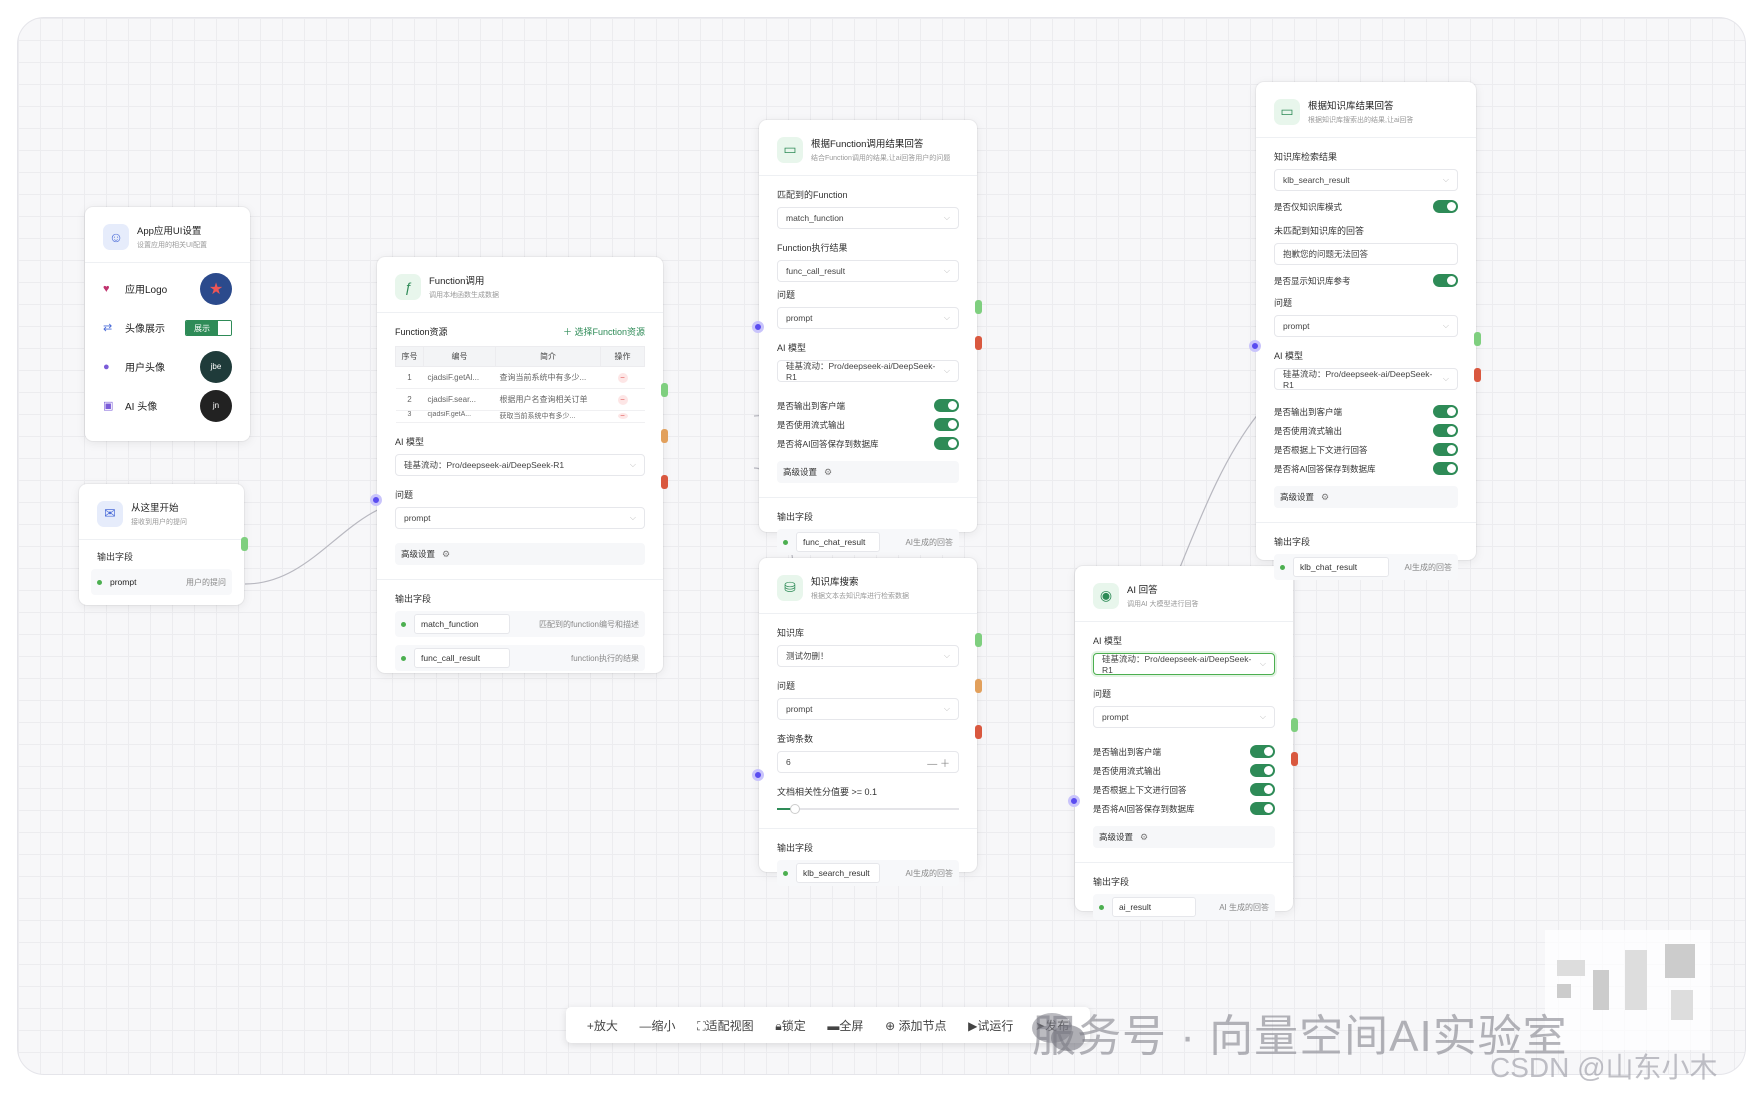 Image resolution: width=1763 pixels, height=1093 pixels. What do you see at coordinates (790, 1025) in the screenshot?
I see `lock-button: 🔒︎锁定` at bounding box center [790, 1025].